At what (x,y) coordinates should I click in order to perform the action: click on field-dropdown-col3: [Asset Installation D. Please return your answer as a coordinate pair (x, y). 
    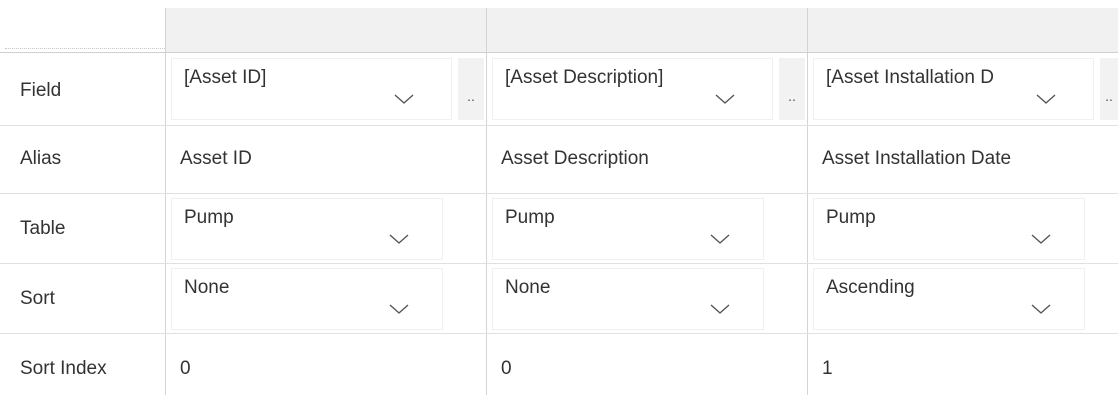
    Looking at the image, I should click on (953, 89).